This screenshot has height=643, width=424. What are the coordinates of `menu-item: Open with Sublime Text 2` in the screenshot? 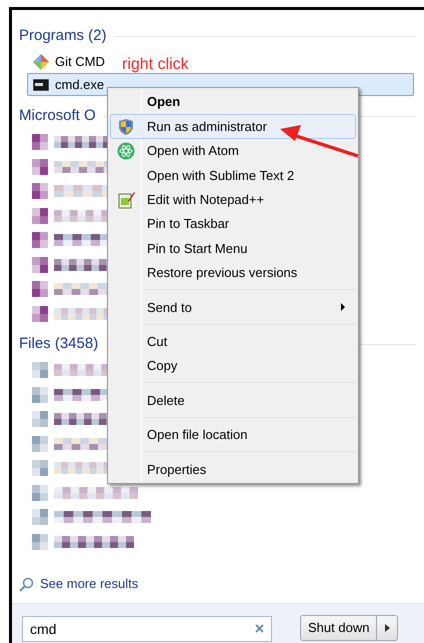 It's located at (233, 175).